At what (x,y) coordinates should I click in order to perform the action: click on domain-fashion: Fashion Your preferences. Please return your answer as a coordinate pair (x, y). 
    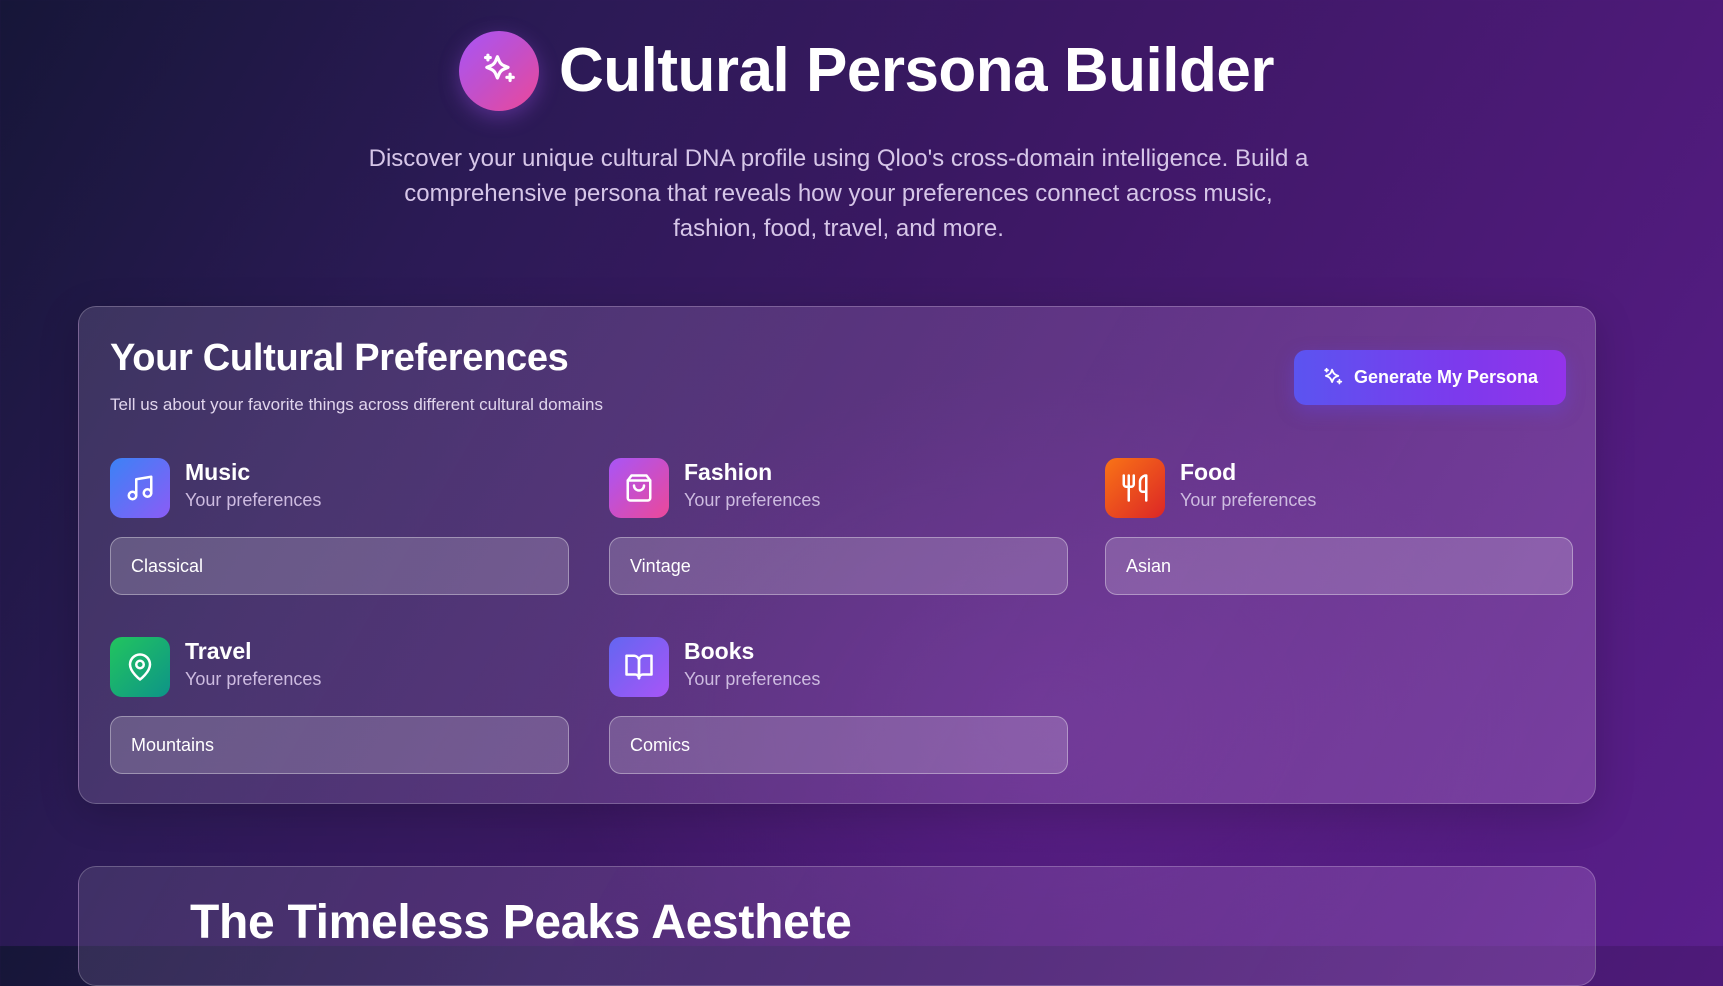
    Looking at the image, I should click on (838, 526).